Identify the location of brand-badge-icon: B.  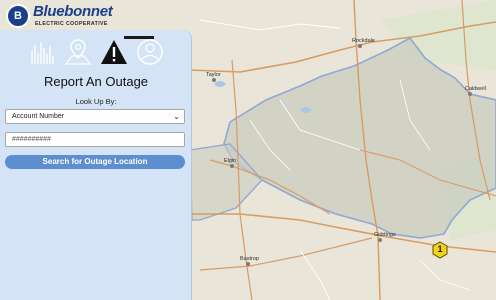
(18, 16).